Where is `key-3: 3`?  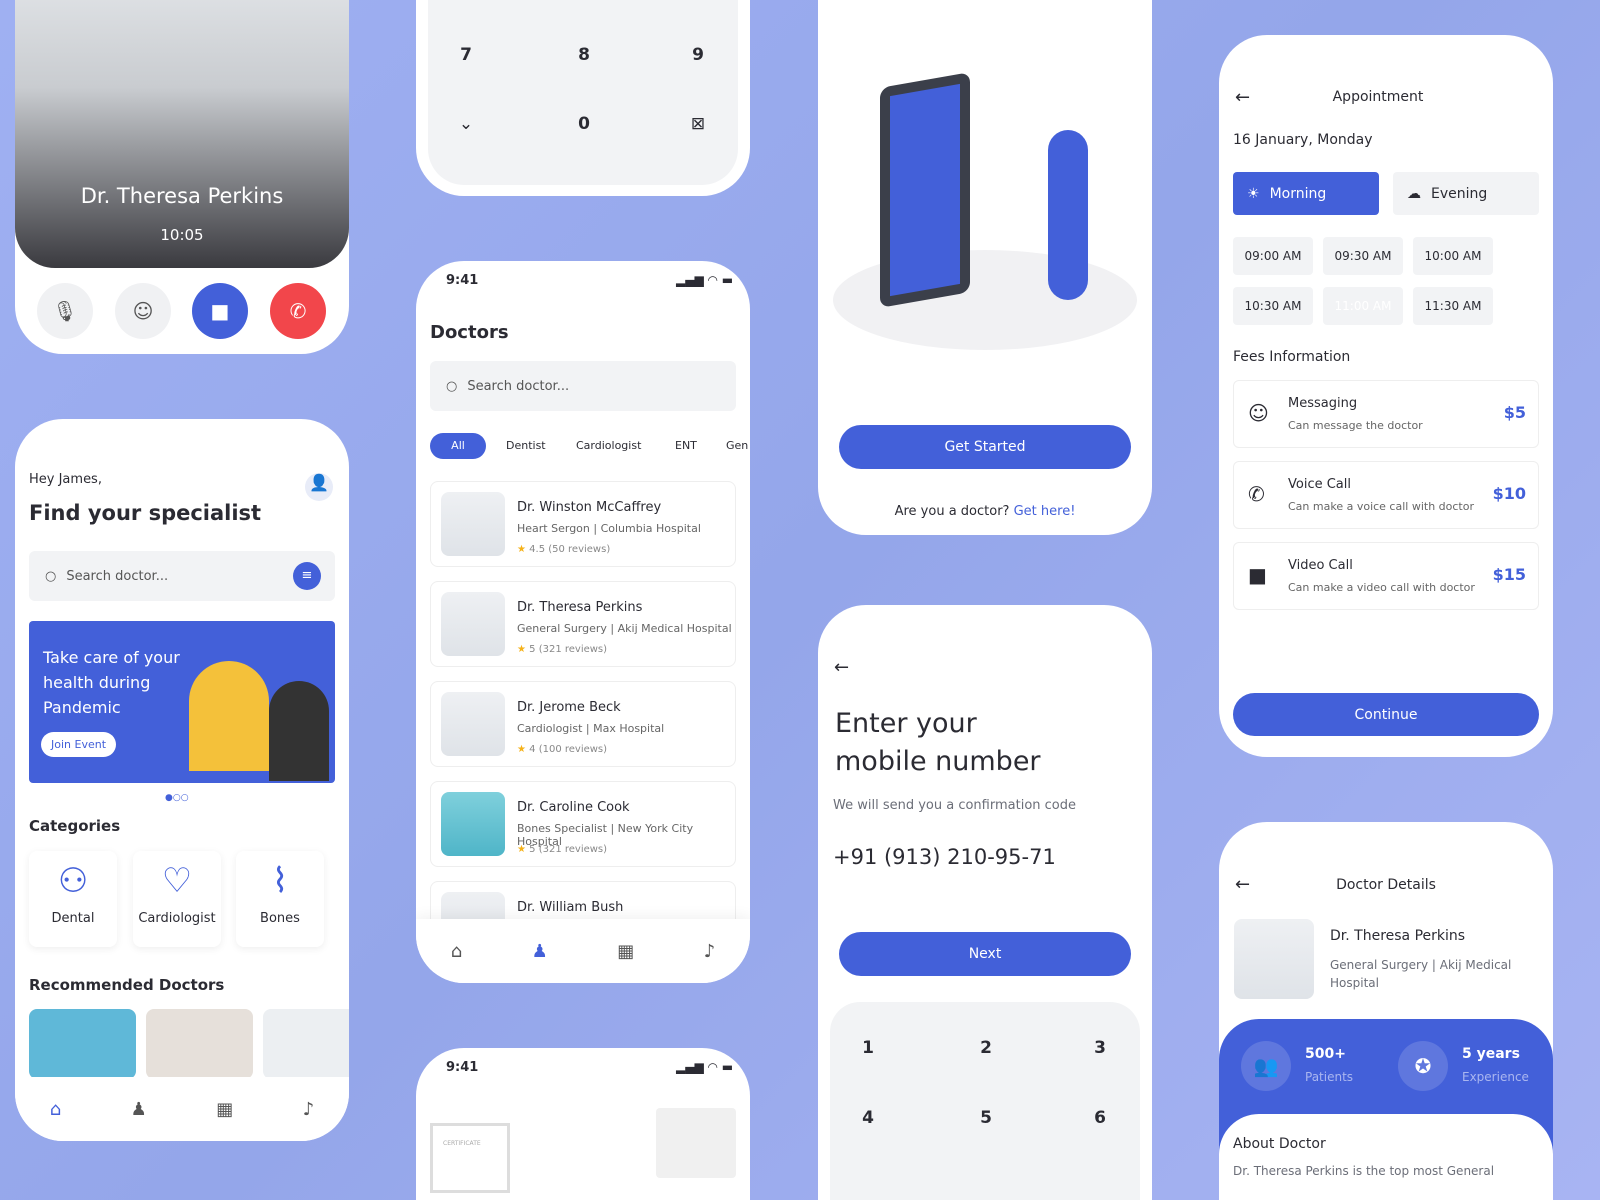
key-3: 3 is located at coordinates (1100, 1048).